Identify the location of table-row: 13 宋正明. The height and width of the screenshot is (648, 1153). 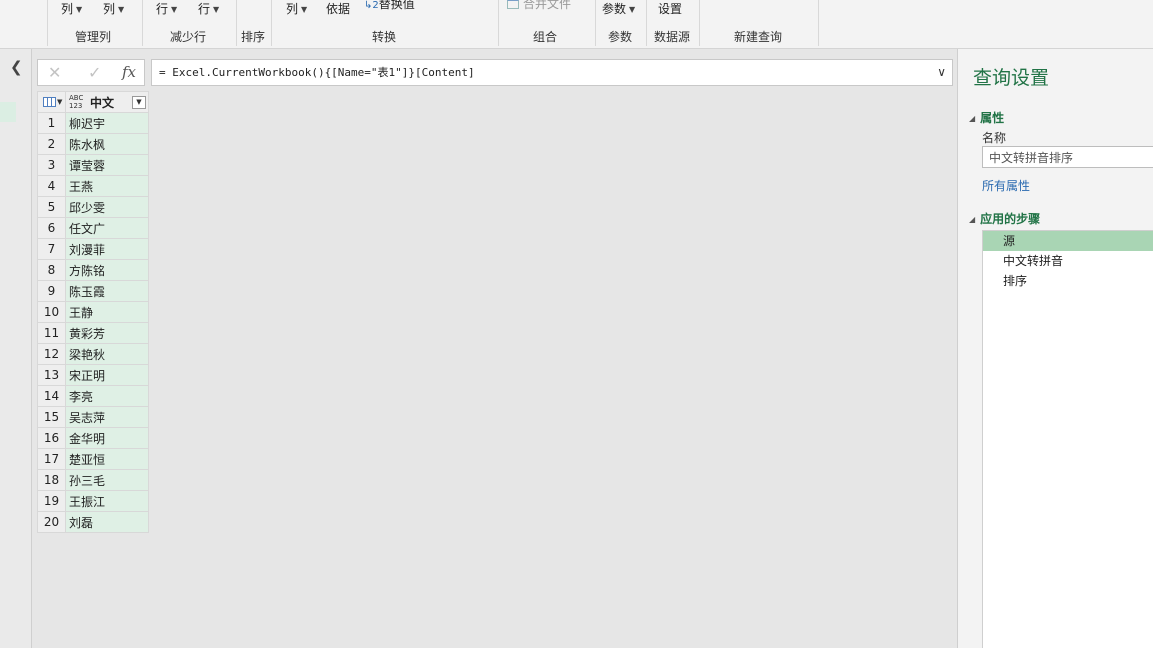
(93, 375).